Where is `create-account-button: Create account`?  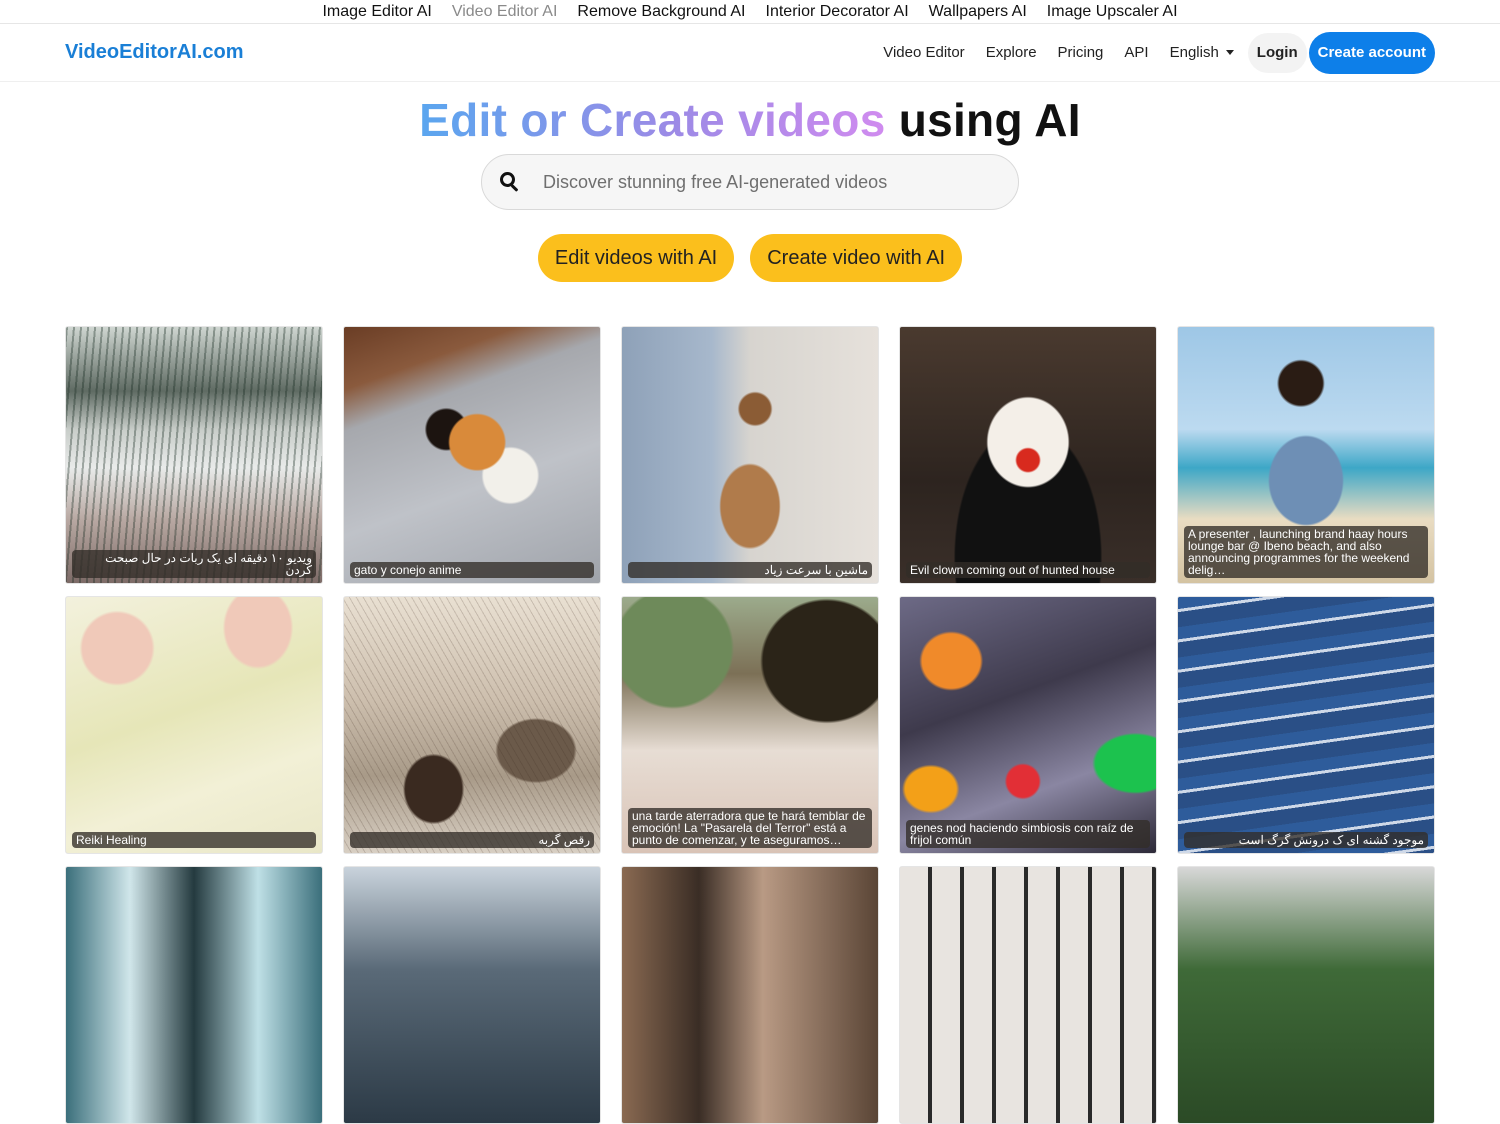
create-account-button: Create account is located at coordinates (1371, 52).